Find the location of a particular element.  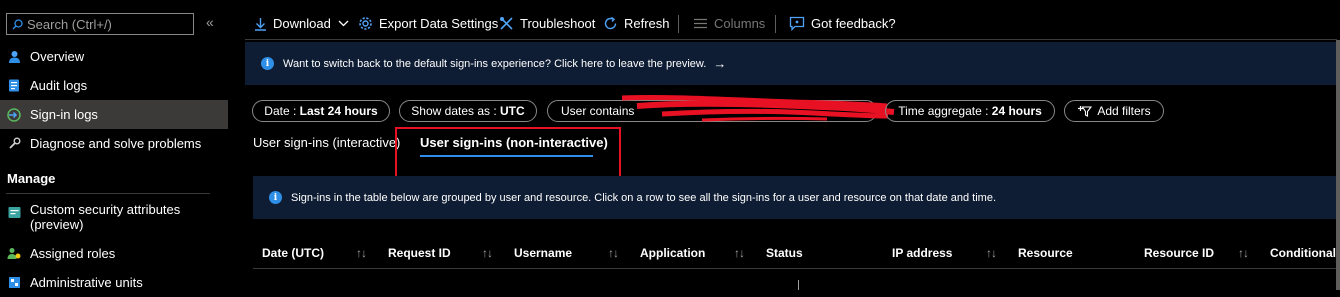

filter-date: Date : Last 24 hours is located at coordinates (321, 111).